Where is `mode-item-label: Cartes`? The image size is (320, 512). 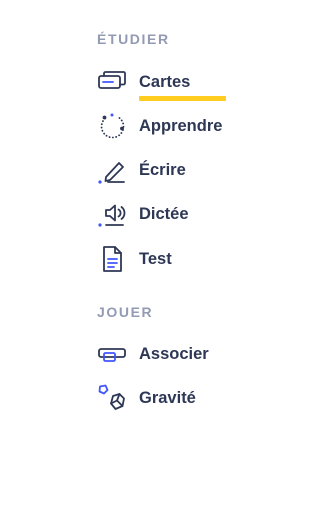
mode-item-label: Cartes is located at coordinates (183, 87).